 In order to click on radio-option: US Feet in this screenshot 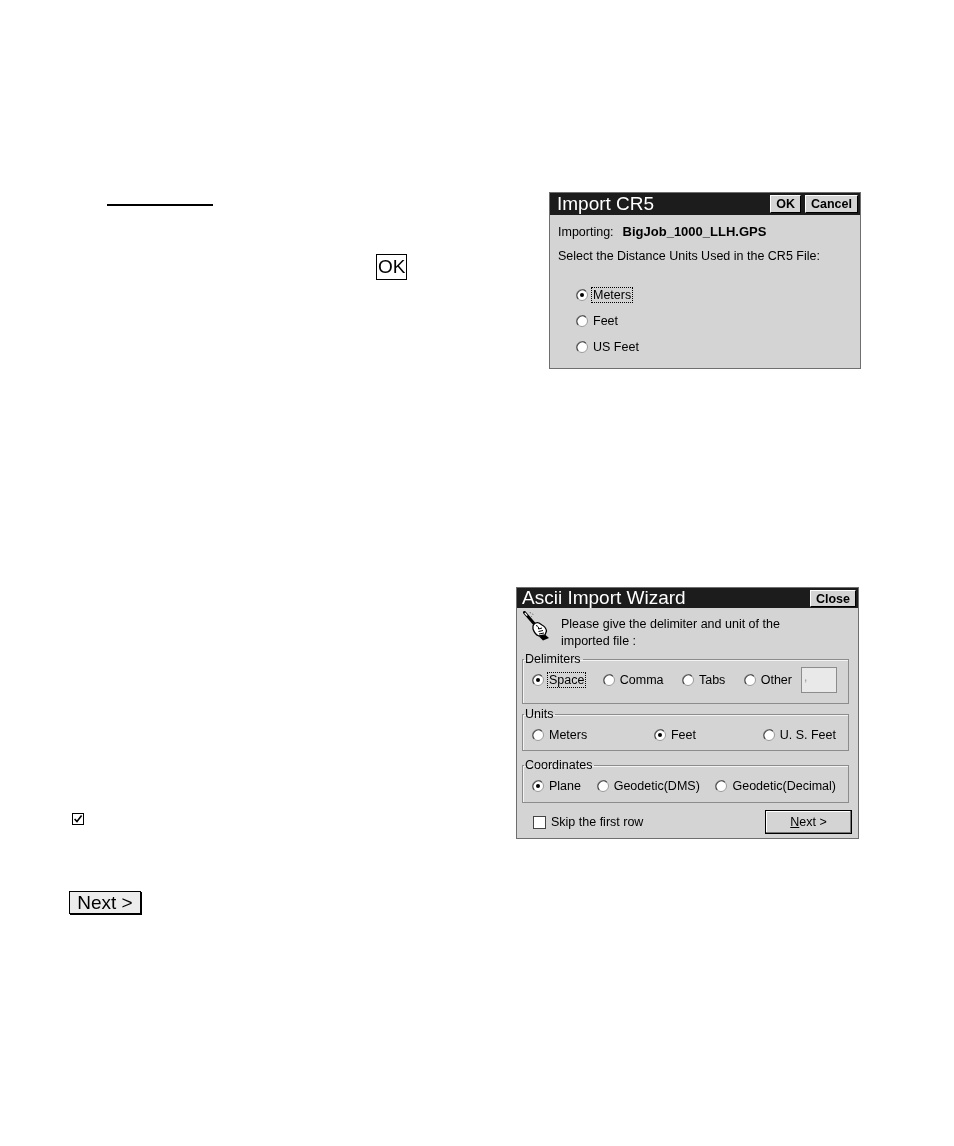, I will do `click(608, 347)`.